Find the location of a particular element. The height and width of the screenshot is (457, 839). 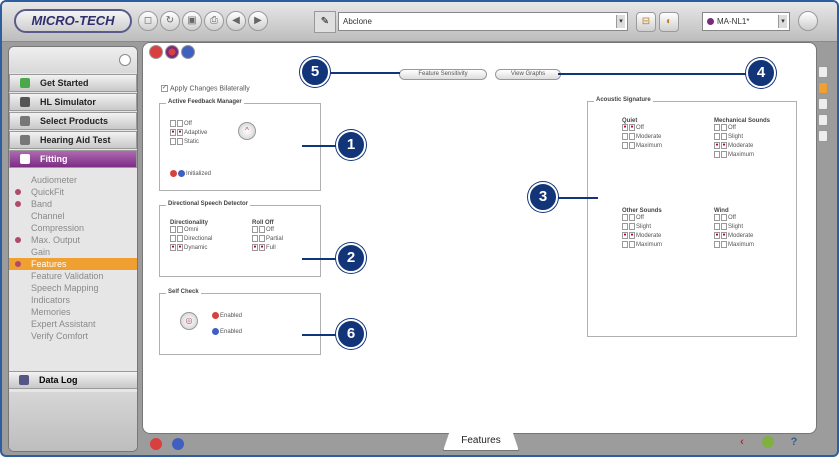

nav-fitting: Fitting is located at coordinates (73, 159).